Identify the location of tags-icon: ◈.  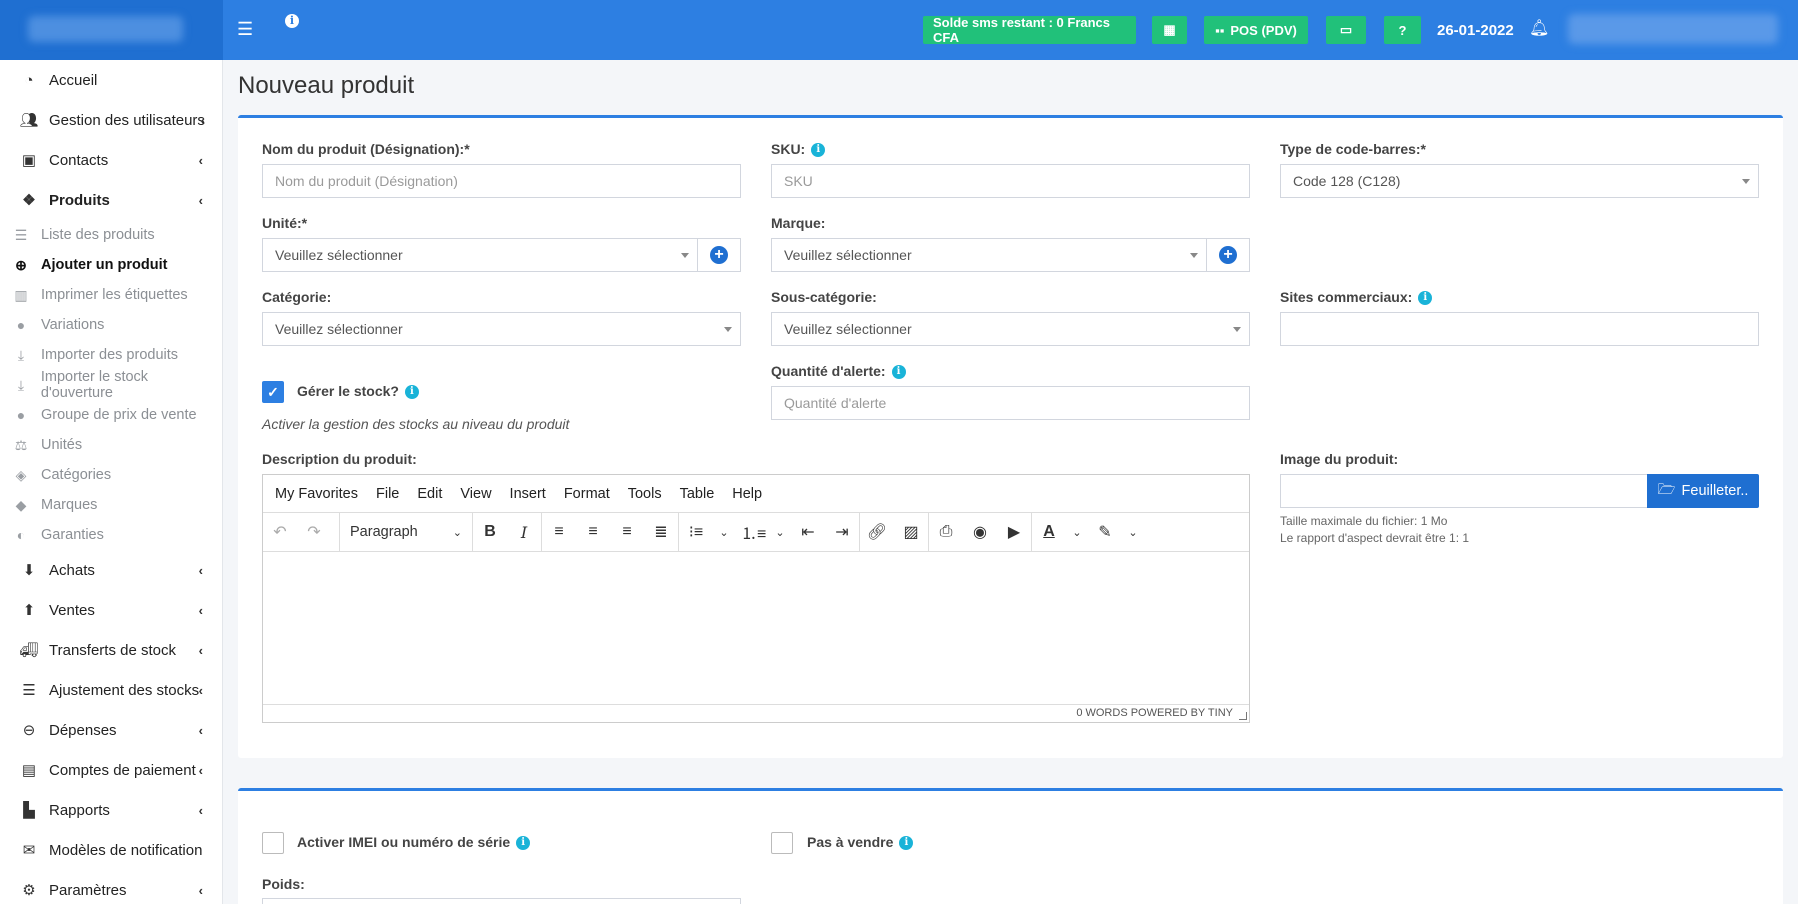
(21, 474).